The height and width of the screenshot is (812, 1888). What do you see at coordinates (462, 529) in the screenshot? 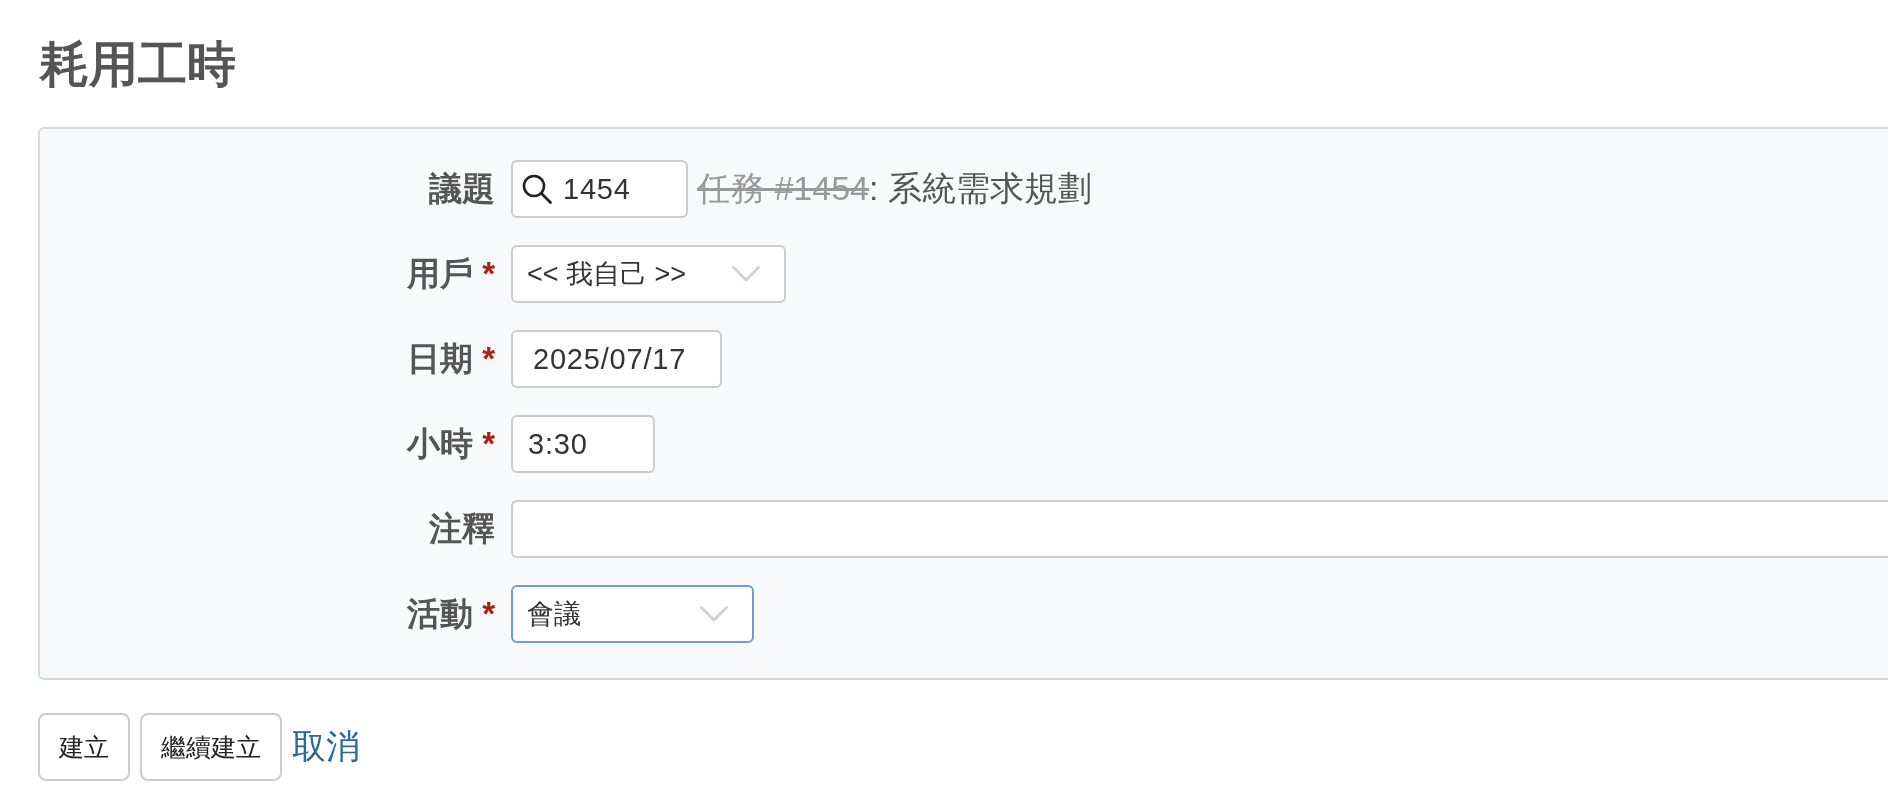
I see `field-label: 注釋` at bounding box center [462, 529].